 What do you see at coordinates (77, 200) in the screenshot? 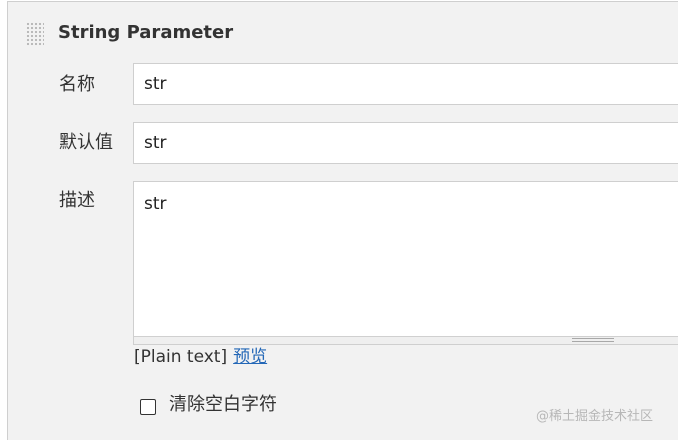
I see `description-label: 描述` at bounding box center [77, 200].